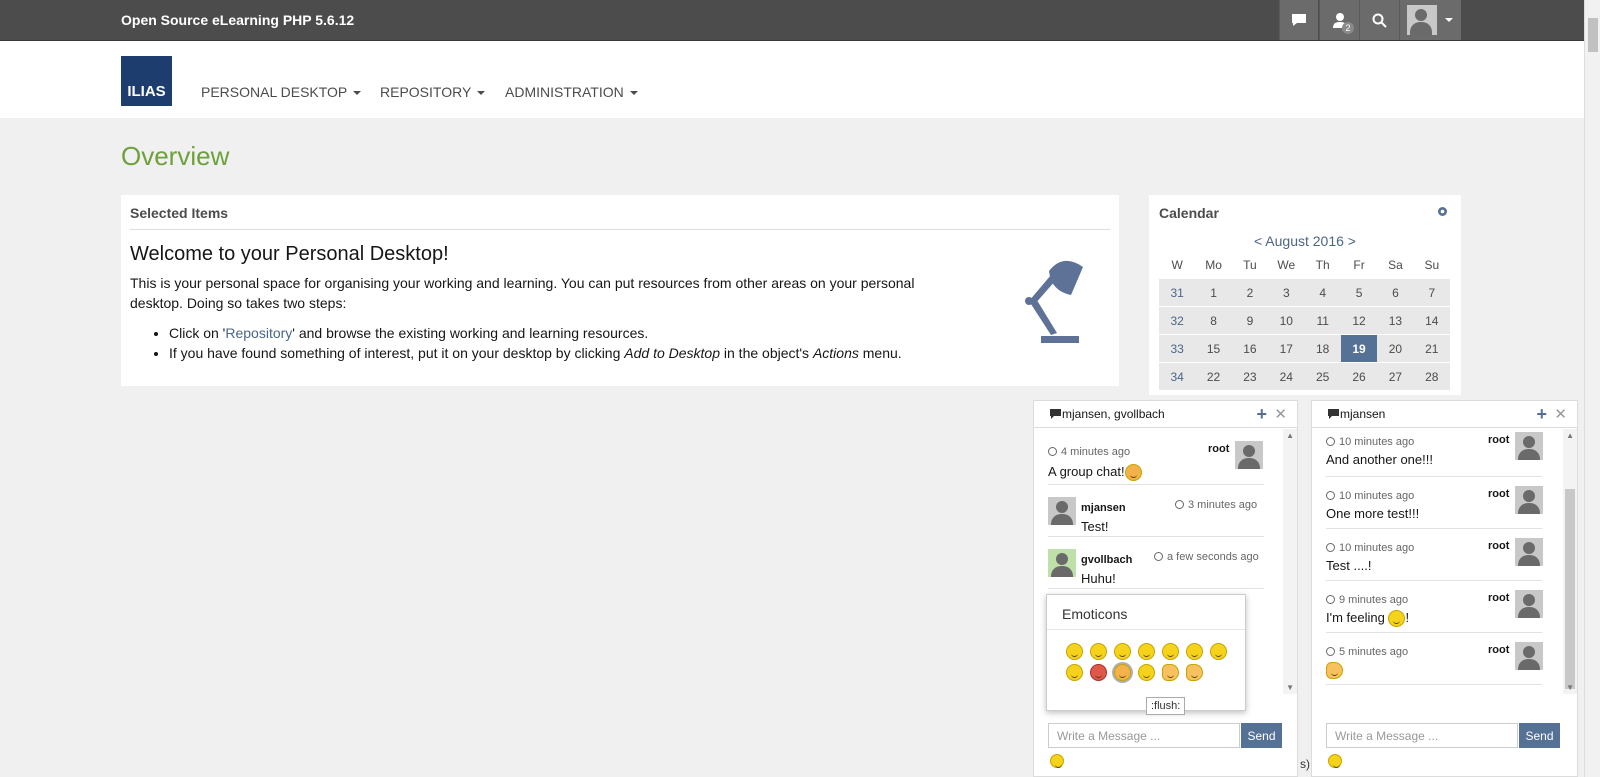  Describe the element at coordinates (1122, 672) in the screenshot. I see `flush-emoticon-icon` at that location.